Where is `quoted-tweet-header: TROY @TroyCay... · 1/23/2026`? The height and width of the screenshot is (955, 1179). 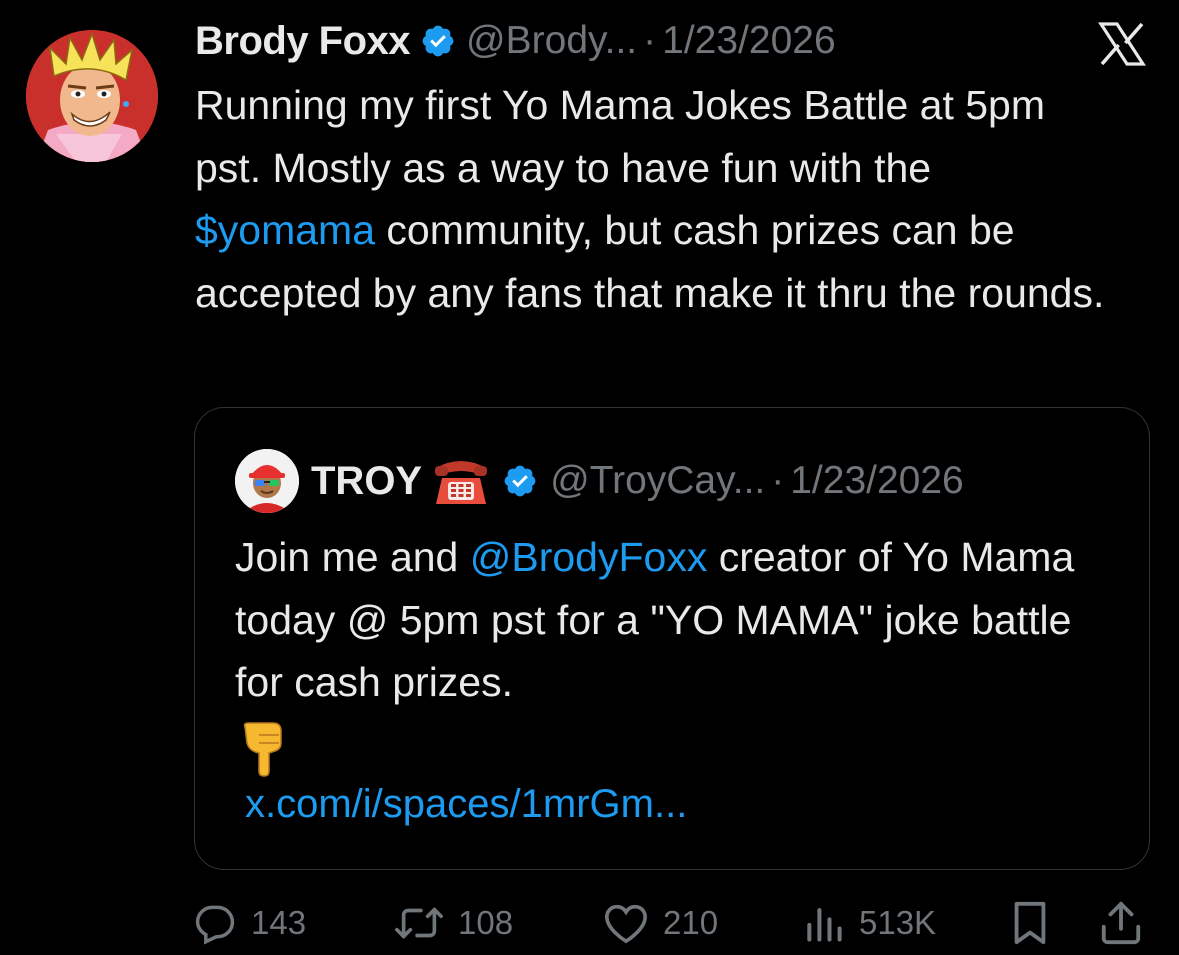 quoted-tweet-header: TROY @TroyCay... · 1/23/2026 is located at coordinates (599, 481).